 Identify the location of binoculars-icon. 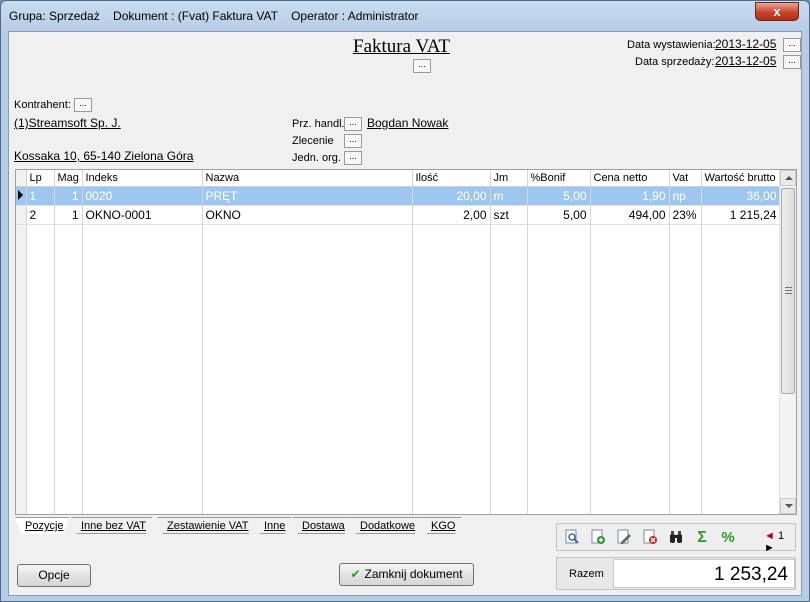
(676, 538).